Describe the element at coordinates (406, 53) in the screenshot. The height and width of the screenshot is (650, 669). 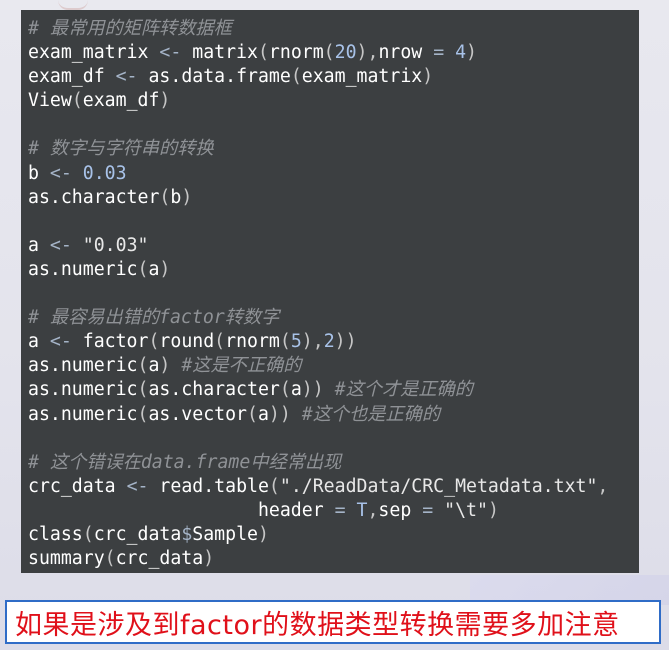
I see `code-token: nrow` at that location.